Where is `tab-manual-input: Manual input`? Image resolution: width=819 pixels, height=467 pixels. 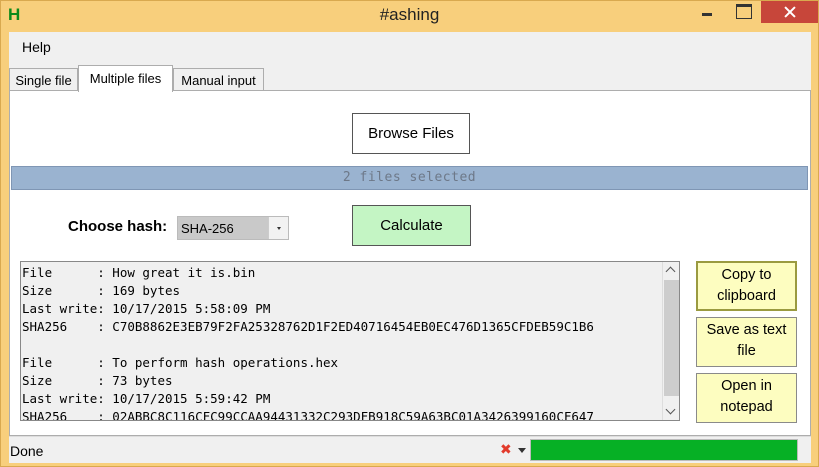
tab-manual-input: Manual input is located at coordinates (218, 80).